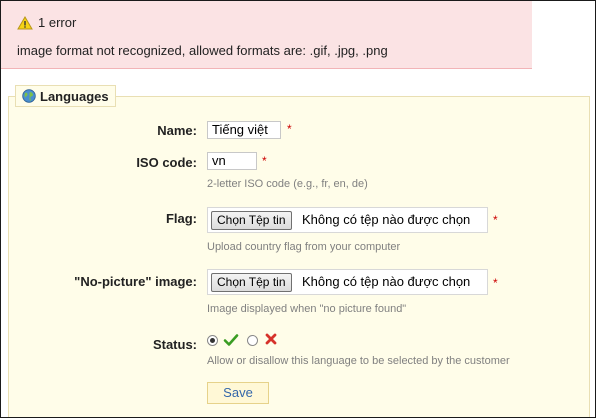 Image resolution: width=596 pixels, height=418 pixels. What do you see at coordinates (386, 219) in the screenshot?
I see `flag-no-file-text: Không có tệp nào được chọn` at bounding box center [386, 219].